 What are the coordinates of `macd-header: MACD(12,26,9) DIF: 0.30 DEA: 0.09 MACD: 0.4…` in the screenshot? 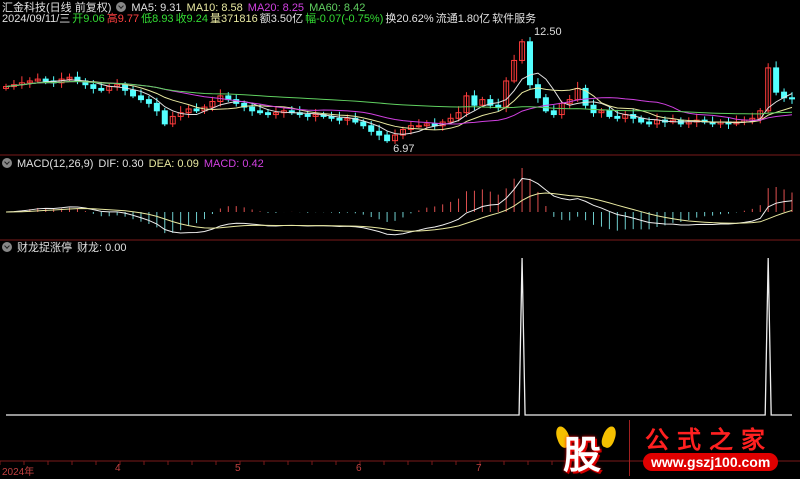 It's located at (135, 164).